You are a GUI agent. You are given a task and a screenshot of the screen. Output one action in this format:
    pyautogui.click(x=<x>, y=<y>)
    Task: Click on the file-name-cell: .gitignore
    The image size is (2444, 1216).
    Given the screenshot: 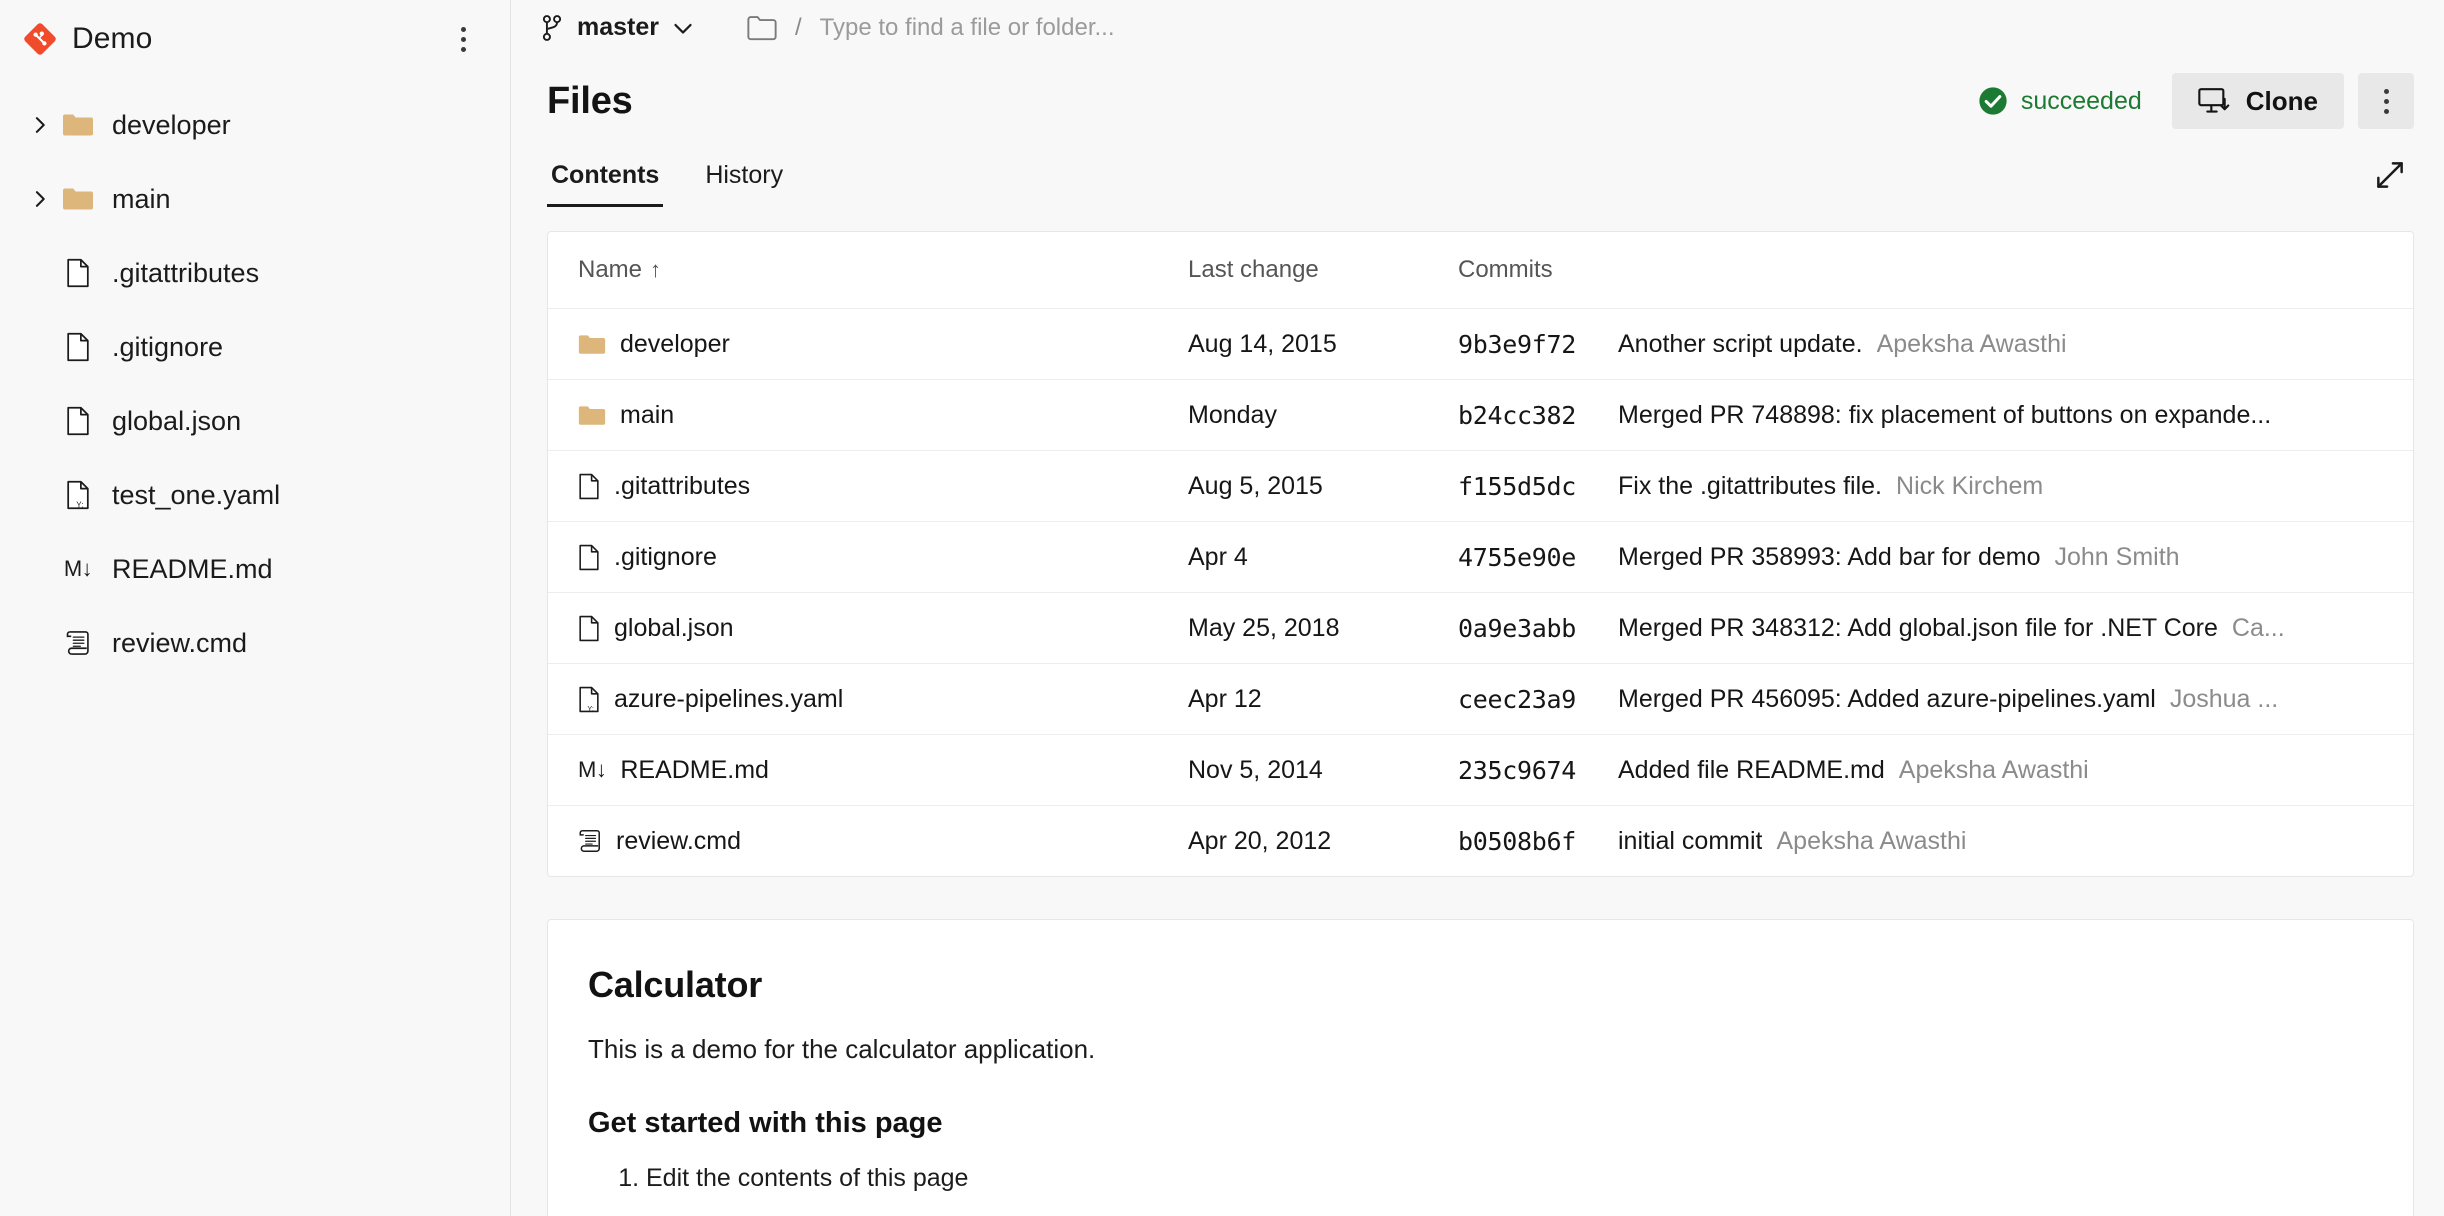 What is the action you would take?
    pyautogui.click(x=868, y=557)
    